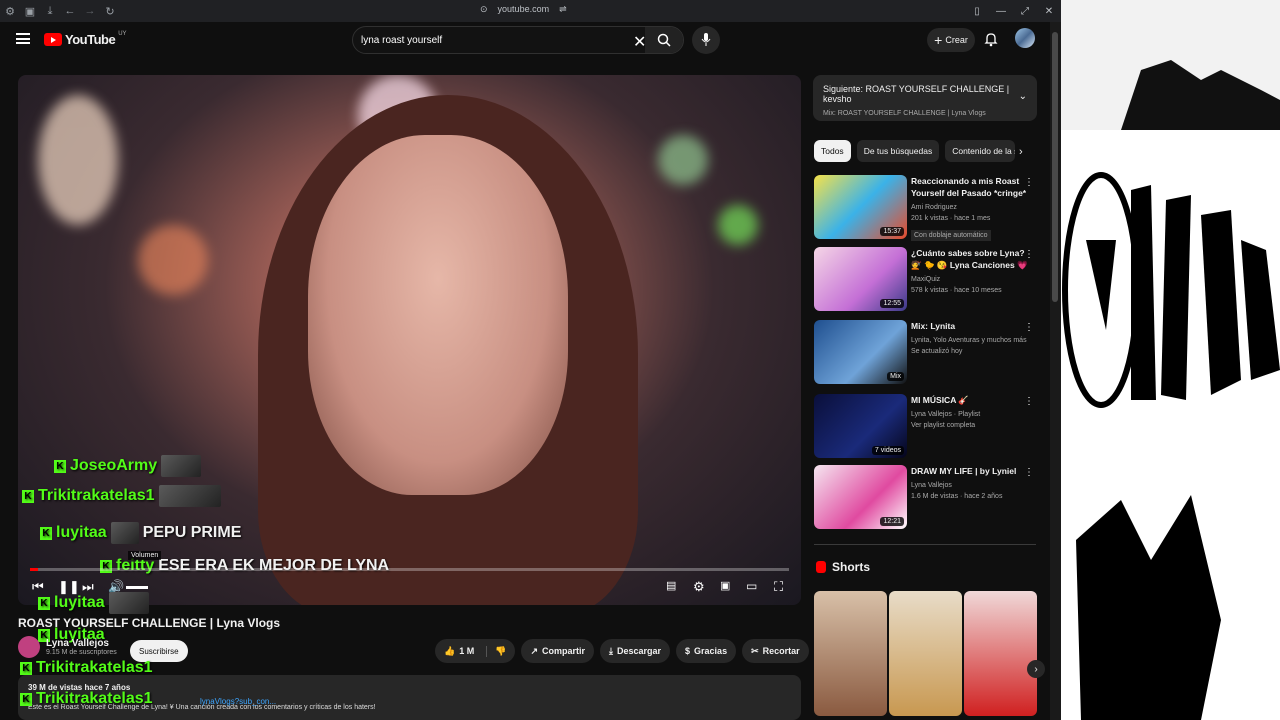 The width and height of the screenshot is (1280, 720). What do you see at coordinates (484, 9) in the screenshot?
I see `site-info-icon: ⊙` at bounding box center [484, 9].